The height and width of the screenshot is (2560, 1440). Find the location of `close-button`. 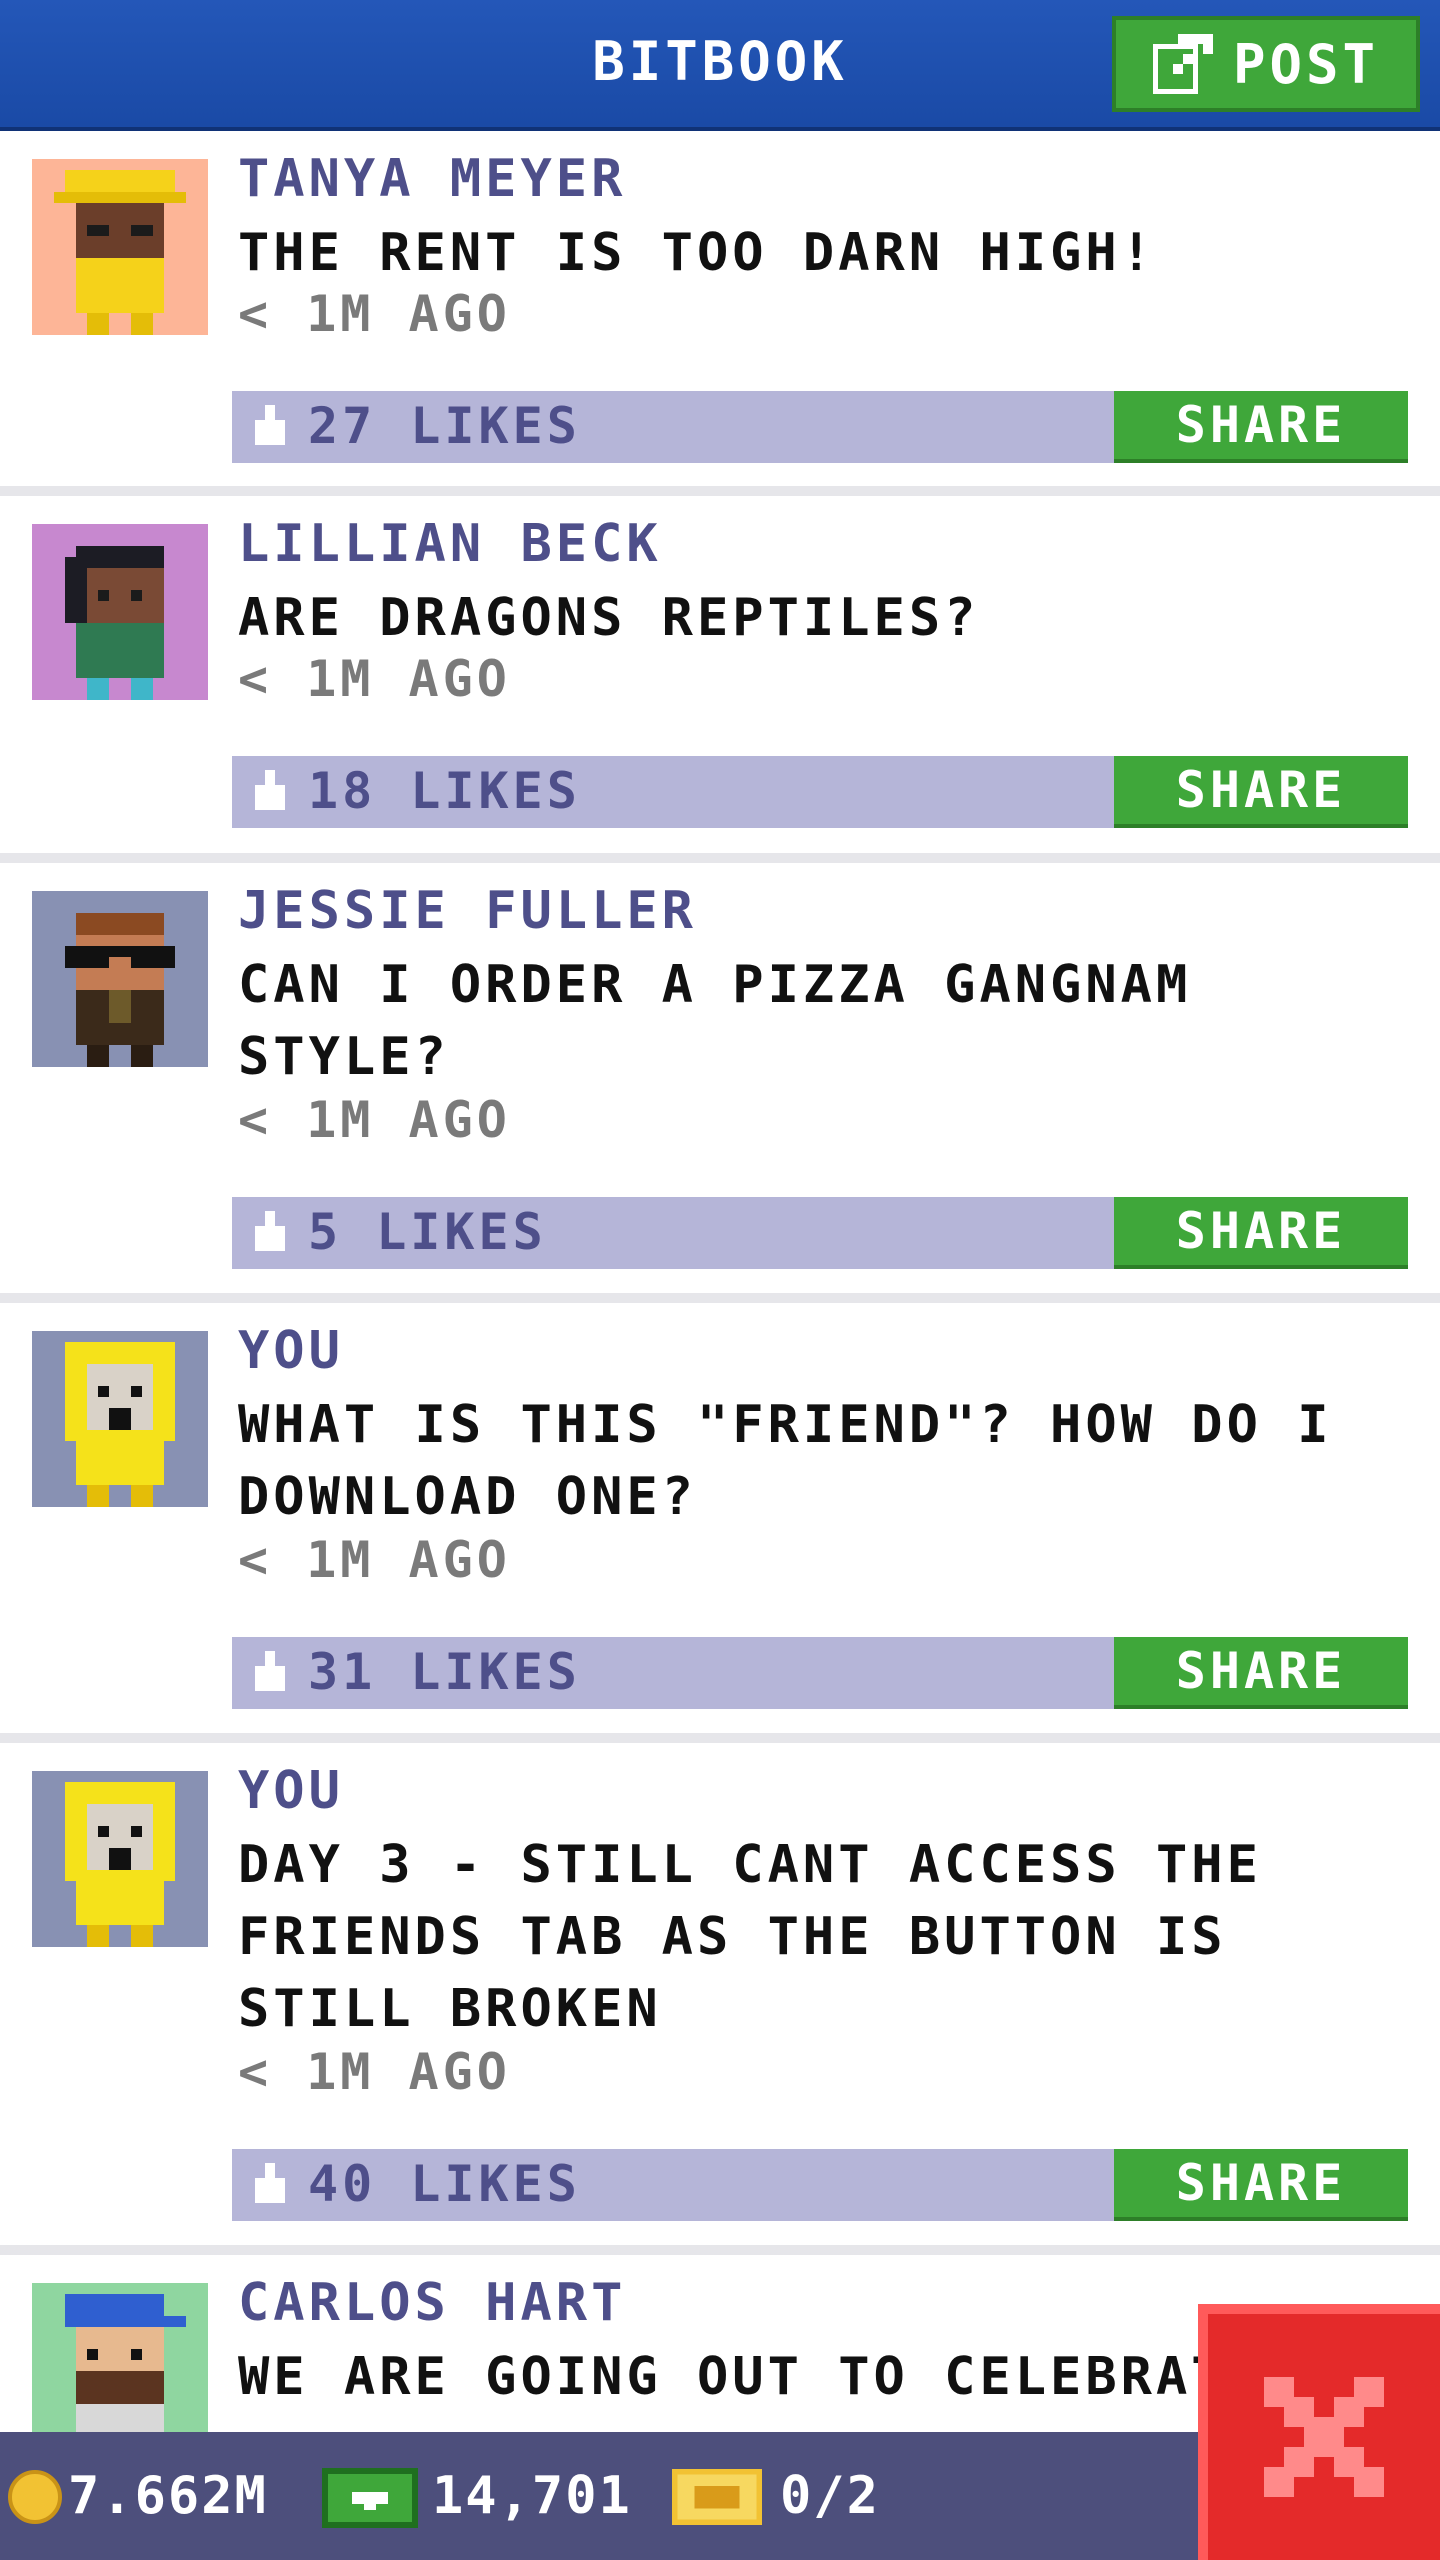

close-button is located at coordinates (1319, 2432).